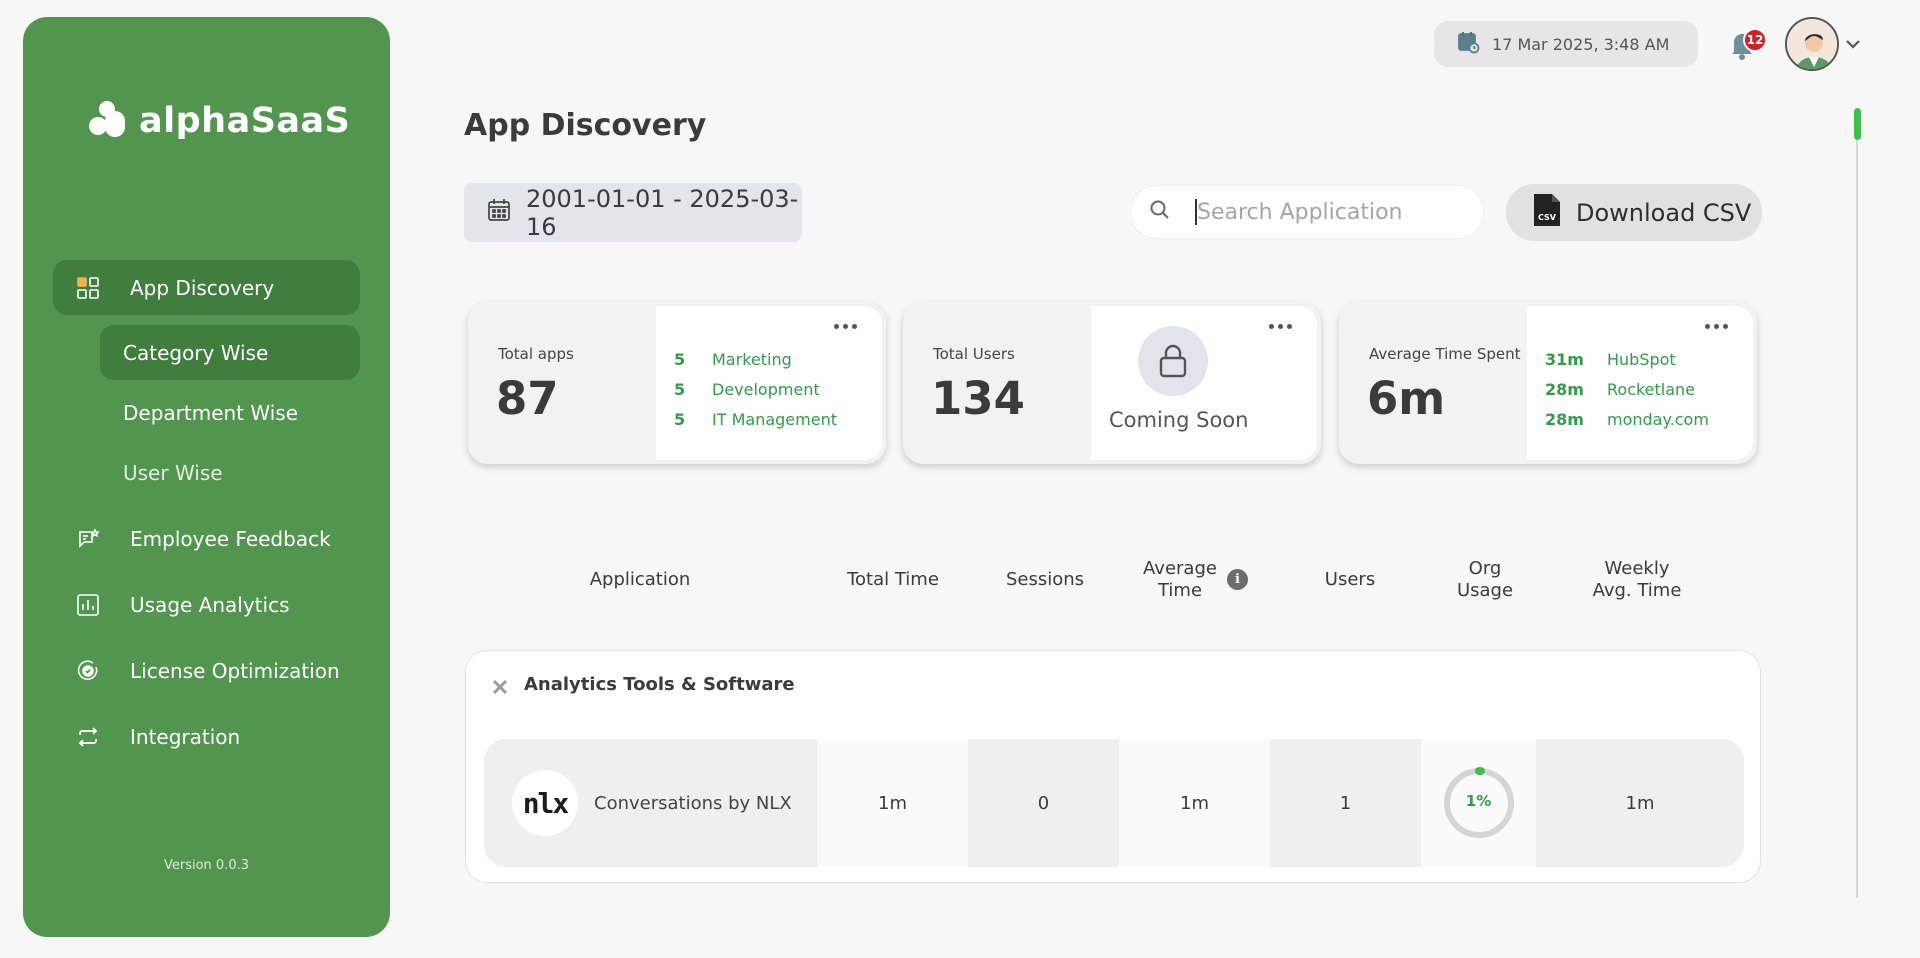  What do you see at coordinates (527, 398) in the screenshot?
I see `stat-value: 87` at bounding box center [527, 398].